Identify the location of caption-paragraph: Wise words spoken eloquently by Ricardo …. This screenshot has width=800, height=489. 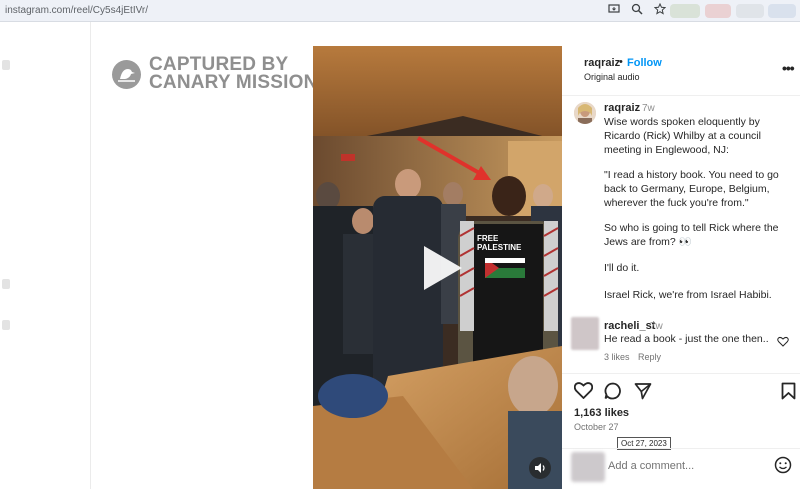
(682, 136).